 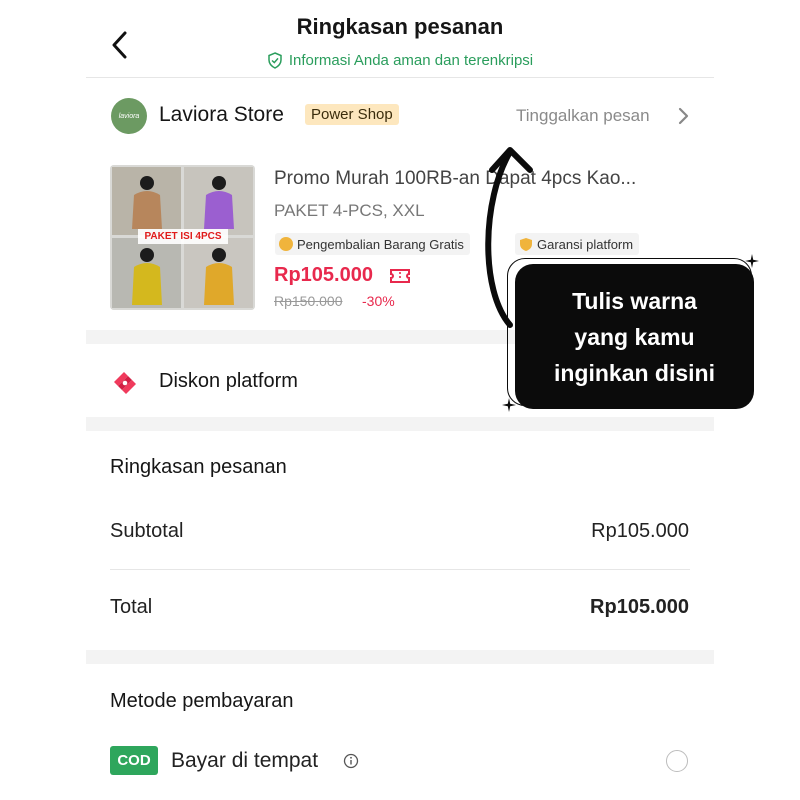 I want to click on product-variant: PAKET 4-PCS, XXL, so click(x=349, y=210).